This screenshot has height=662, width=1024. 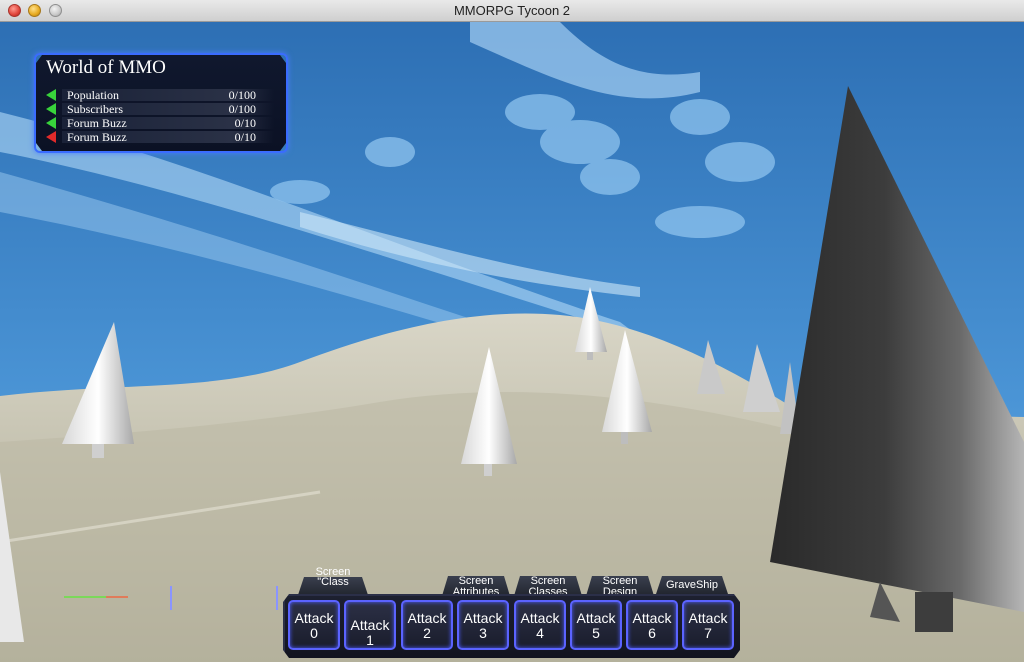 I want to click on attack-1-button: Attack 1, so click(x=370, y=625).